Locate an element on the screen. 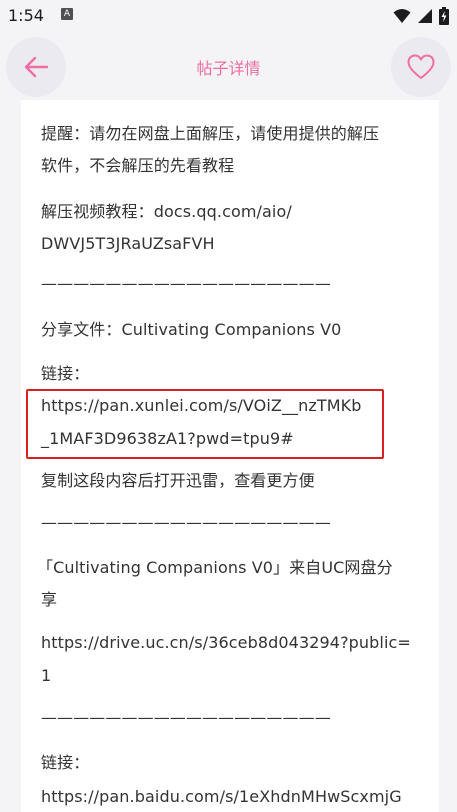 This screenshot has height=812, width=457. reminder-text: 提醒：请勿在网盘上面解压，请使用提供的解压 is located at coordinates (210, 133).